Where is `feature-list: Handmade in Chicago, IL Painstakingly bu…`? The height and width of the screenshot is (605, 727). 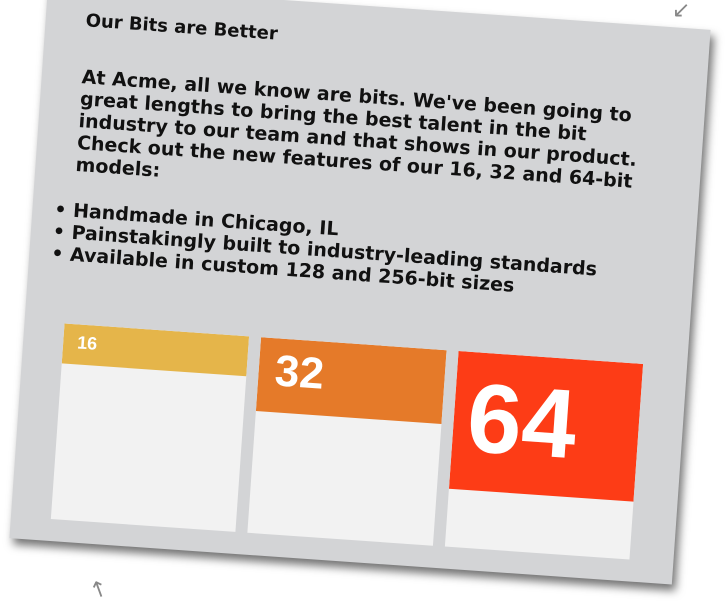
feature-list: Handmade in Chicago, IL Painstakingly bu… is located at coordinates (325, 251).